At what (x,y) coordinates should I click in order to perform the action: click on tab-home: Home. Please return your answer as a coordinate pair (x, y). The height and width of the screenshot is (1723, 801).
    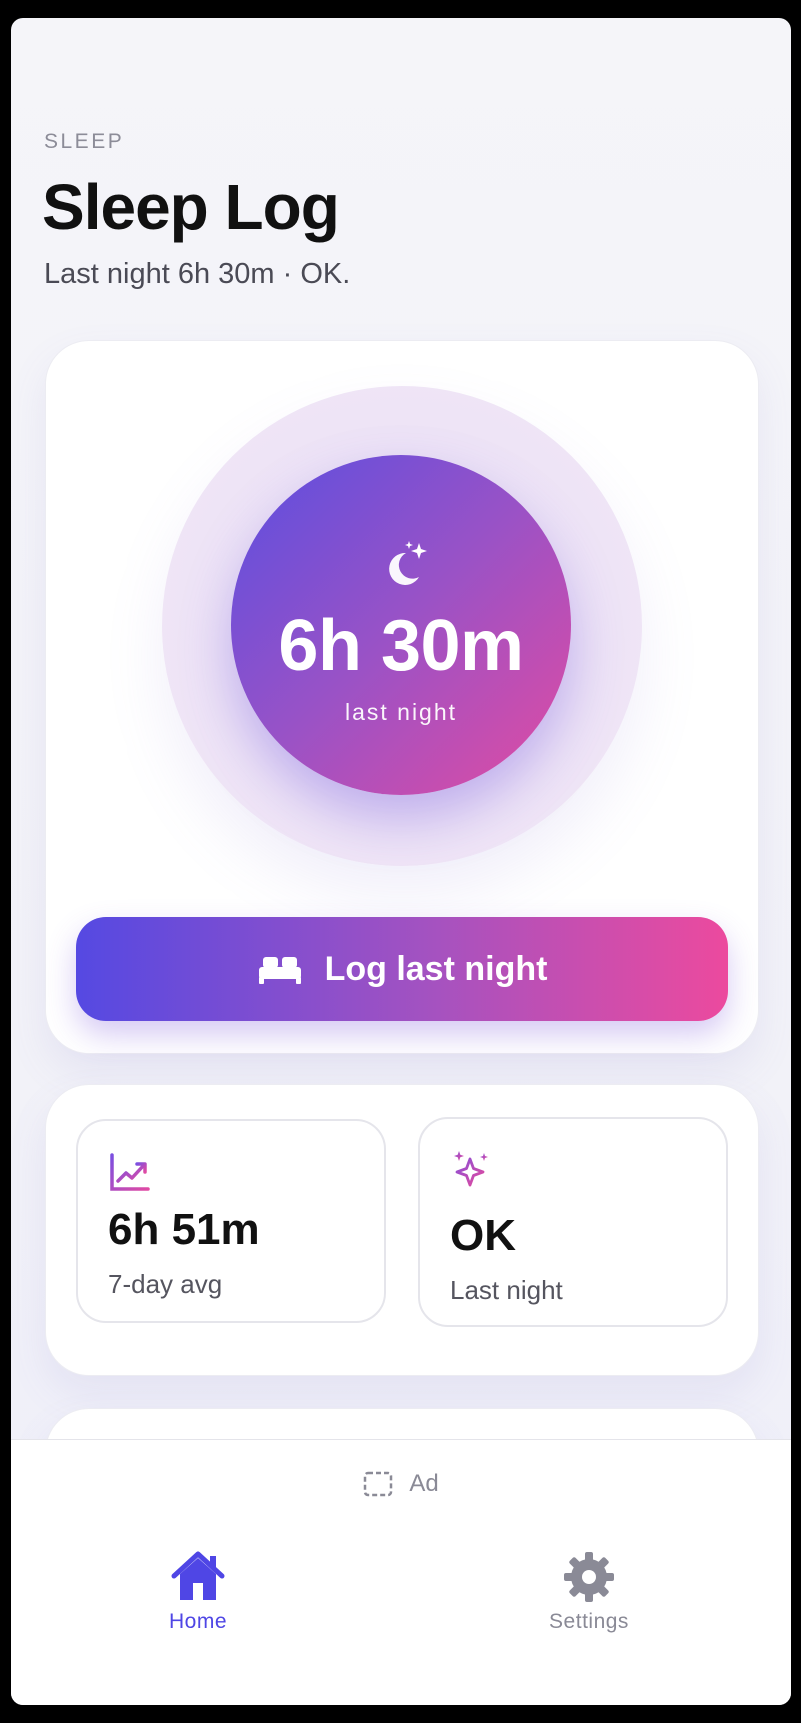
    Looking at the image, I should click on (198, 1592).